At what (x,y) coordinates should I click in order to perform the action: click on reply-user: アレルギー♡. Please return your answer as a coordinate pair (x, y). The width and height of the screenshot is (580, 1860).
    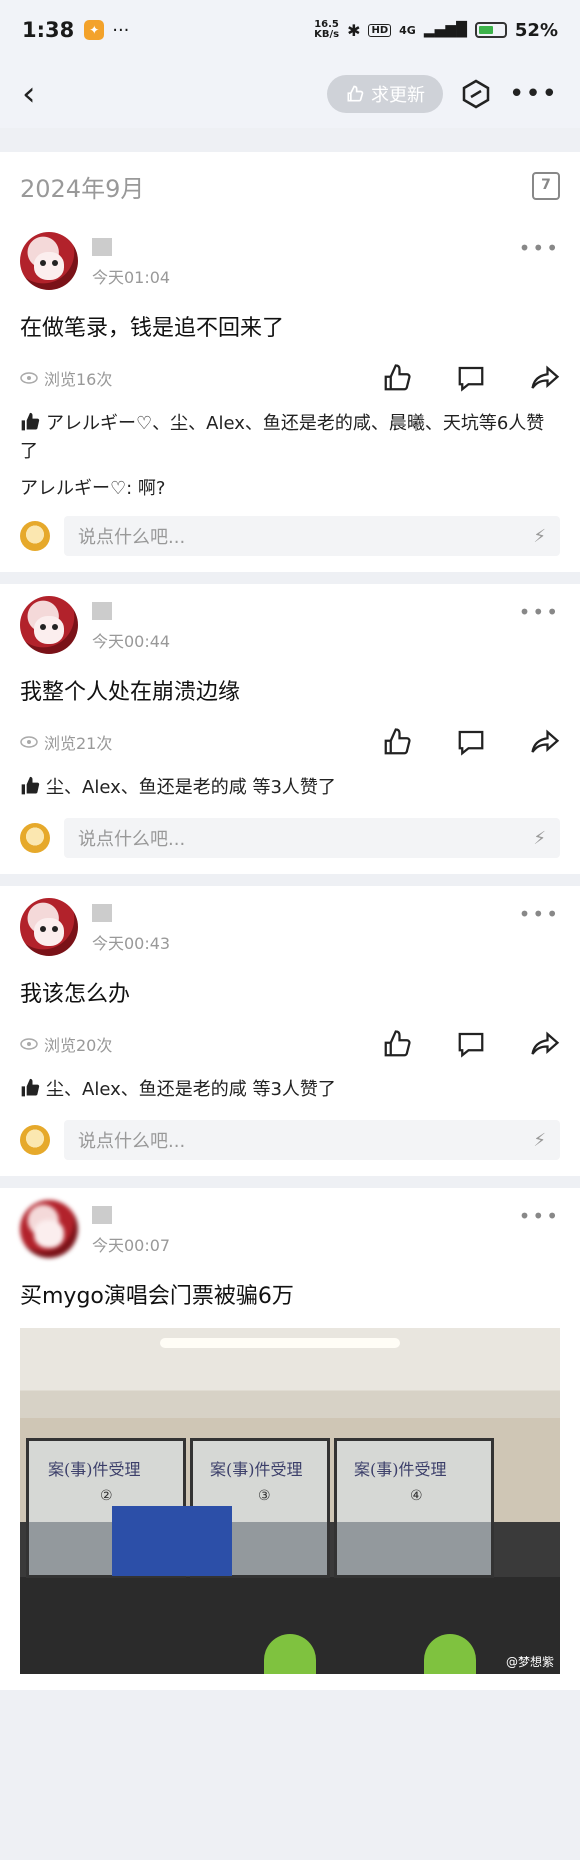
    Looking at the image, I should click on (73, 488).